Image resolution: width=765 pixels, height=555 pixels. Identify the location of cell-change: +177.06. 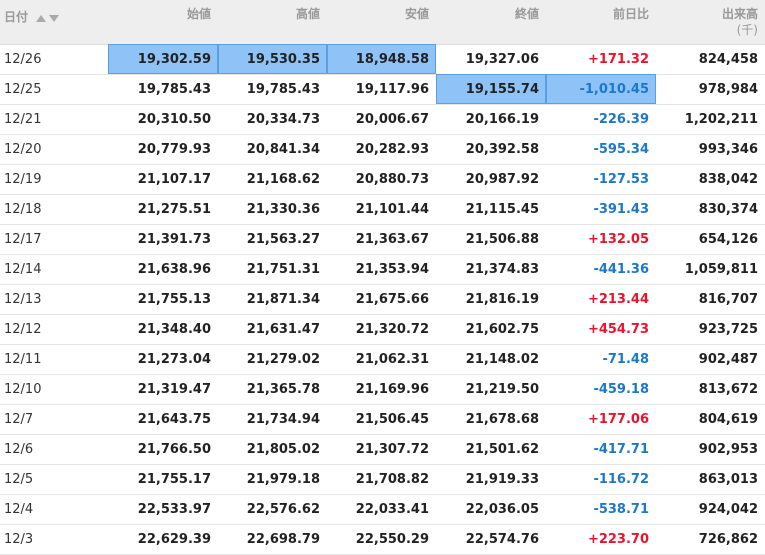
(601, 419).